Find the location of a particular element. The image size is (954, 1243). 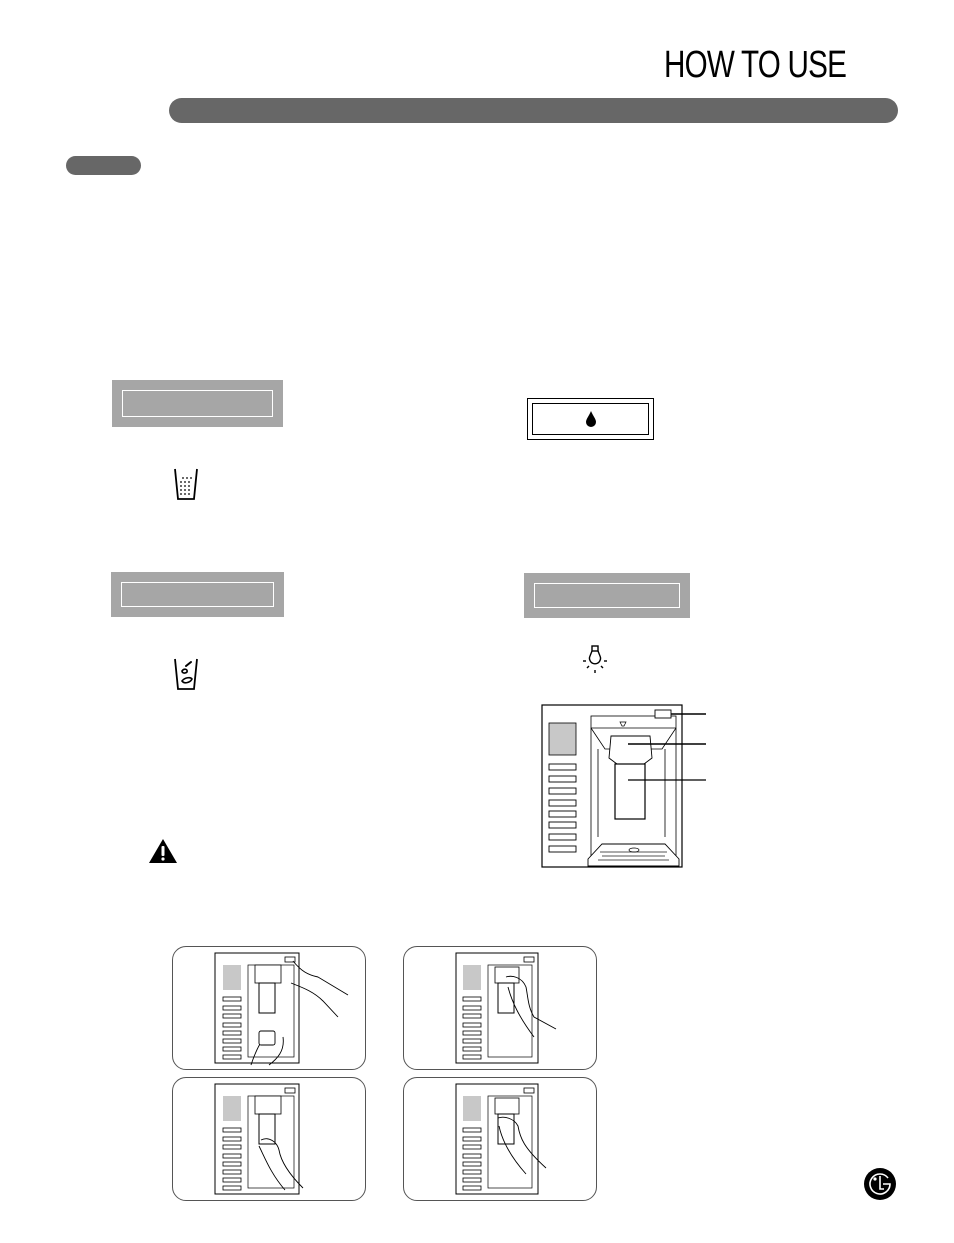

water-drop-icon is located at coordinates (591, 419).